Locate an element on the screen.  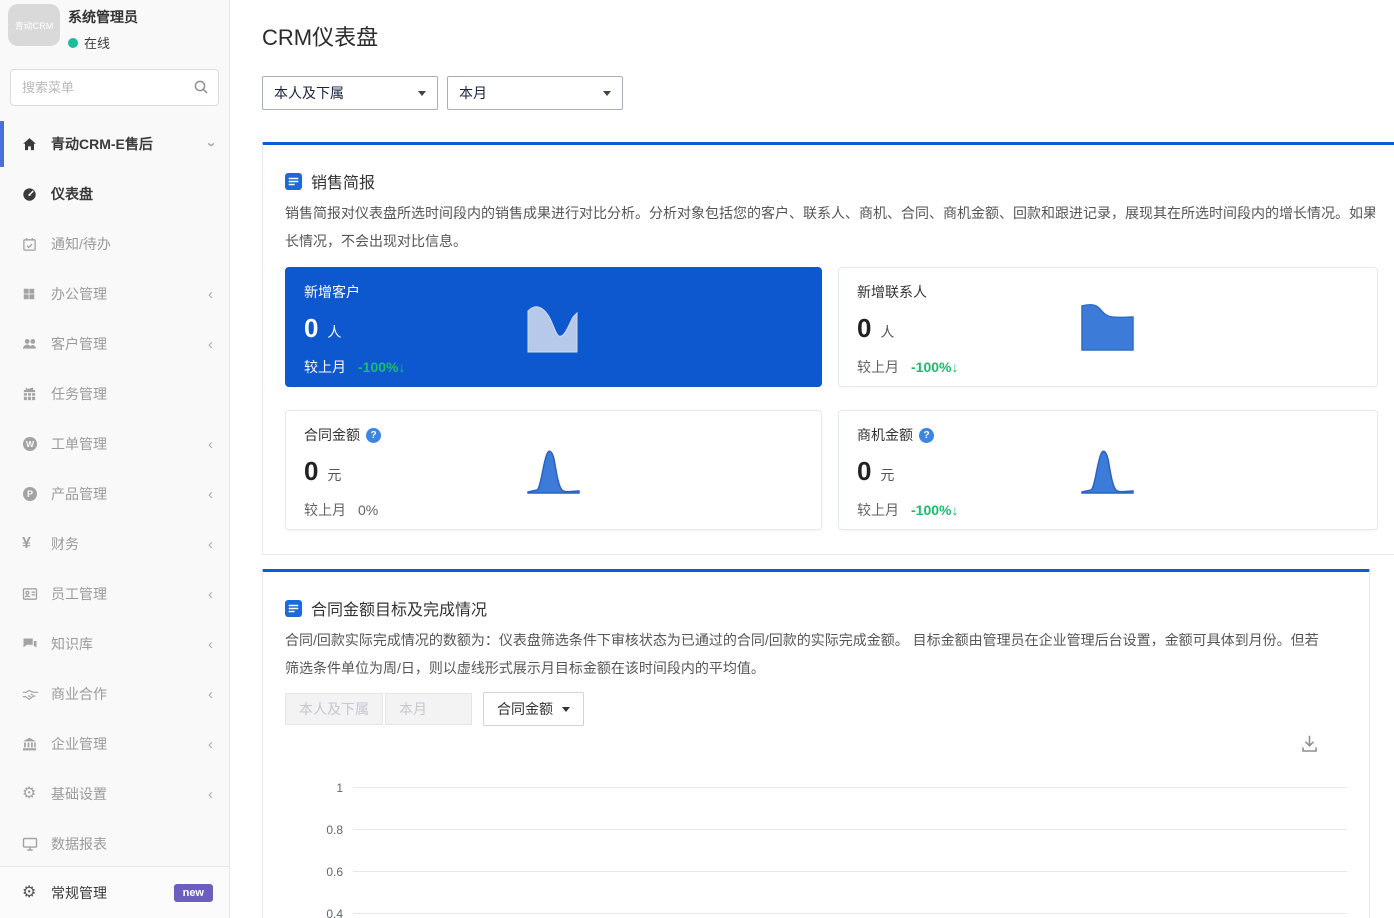
stat-label: 商机金额 is located at coordinates (885, 435).